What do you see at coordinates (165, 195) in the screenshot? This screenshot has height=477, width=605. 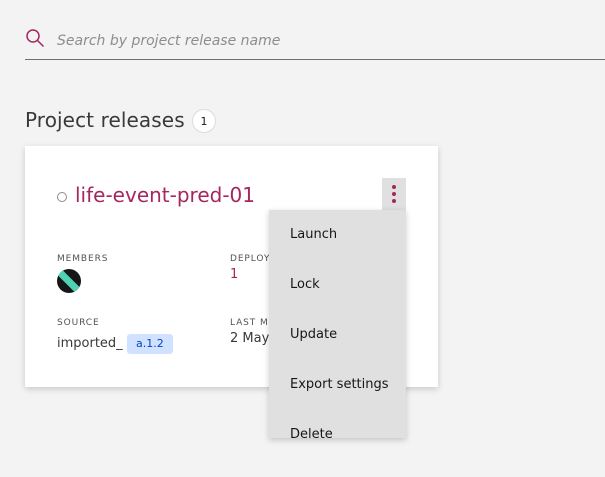 I see `release-name-link: life-event-pred-01` at bounding box center [165, 195].